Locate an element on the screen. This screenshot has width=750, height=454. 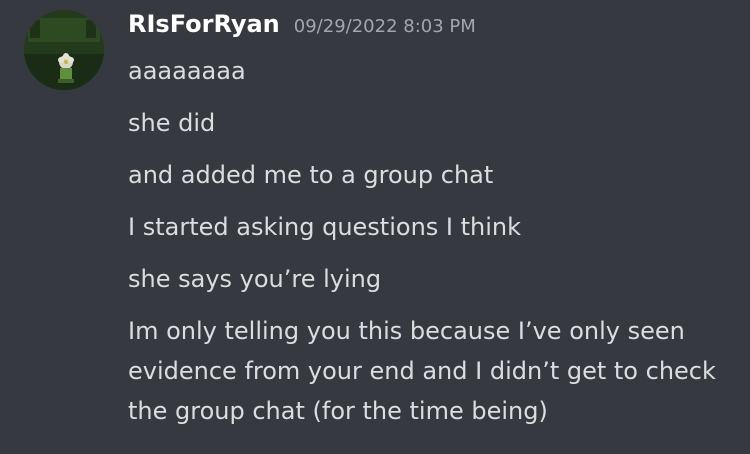
message-header: RIsForRyan 09/29/2022 8:03 PM is located at coordinates (302, 28).